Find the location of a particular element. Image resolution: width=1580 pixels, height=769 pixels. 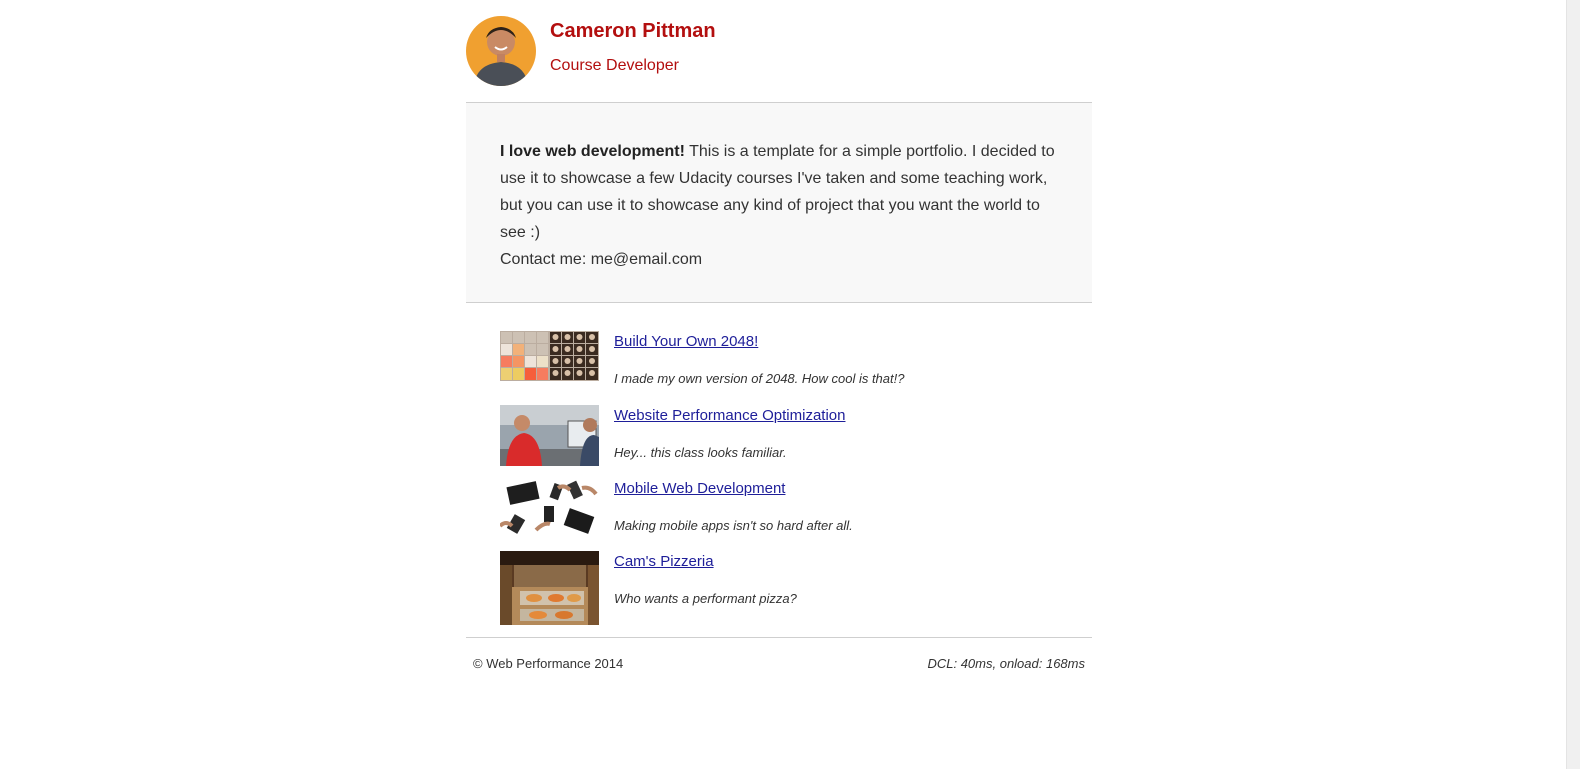

copyright-text: © Web Performance 2014 is located at coordinates (548, 663).